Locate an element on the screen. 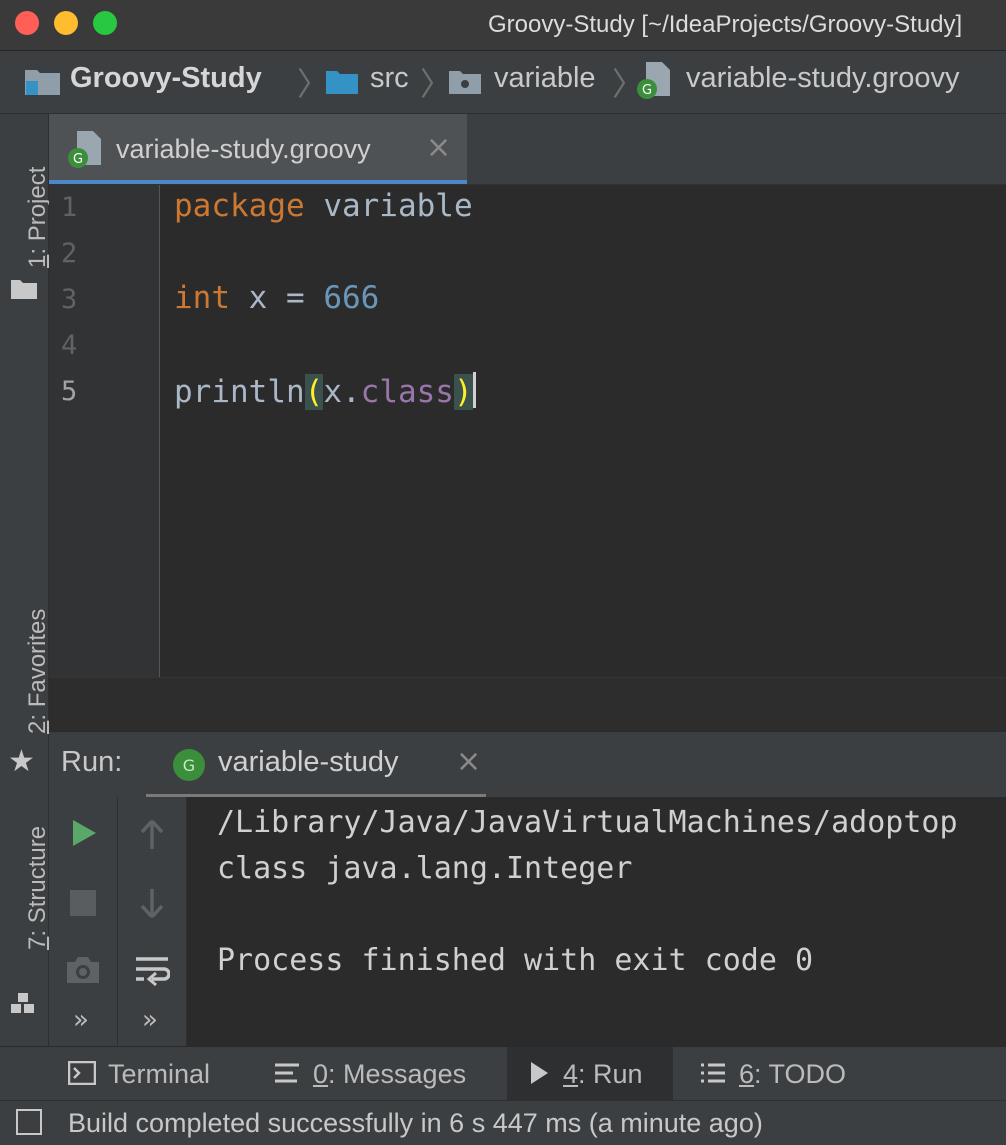 Image resolution: width=1006 pixels, height=1145 pixels. arrow-up-icon is located at coordinates (152, 837).